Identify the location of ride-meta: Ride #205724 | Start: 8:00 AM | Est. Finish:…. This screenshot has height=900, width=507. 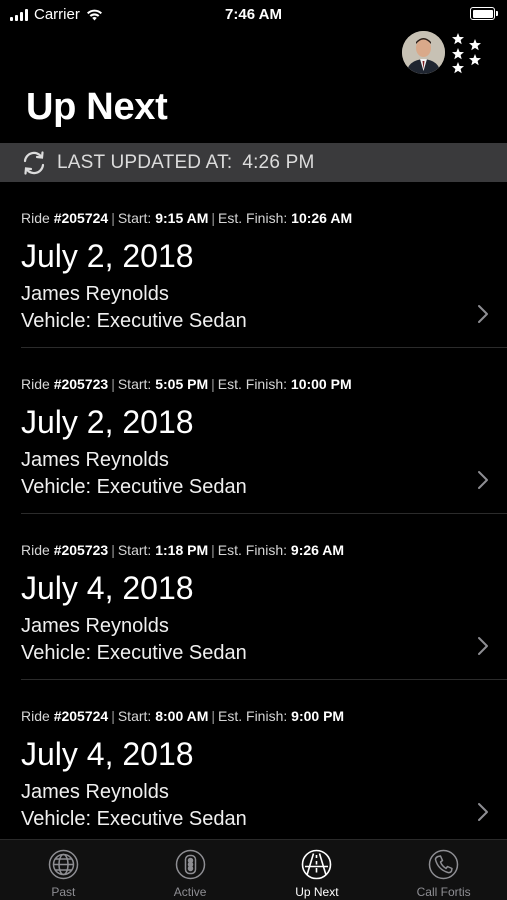
(183, 716).